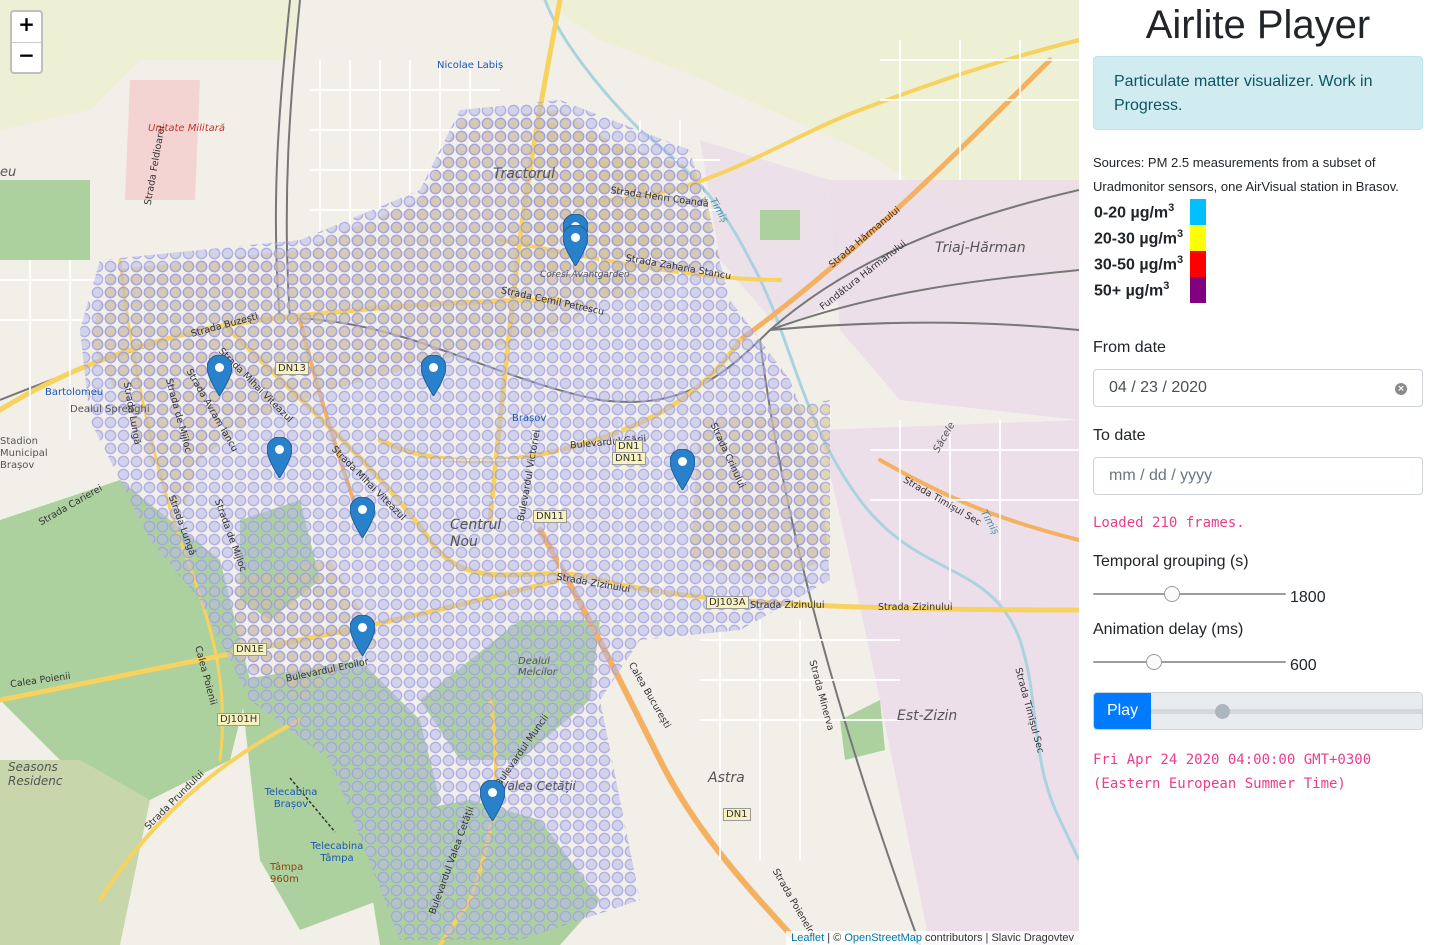  Describe the element at coordinates (476, 533) in the screenshot. I see `map-label-centrul-nou: Centrul Nou` at that location.